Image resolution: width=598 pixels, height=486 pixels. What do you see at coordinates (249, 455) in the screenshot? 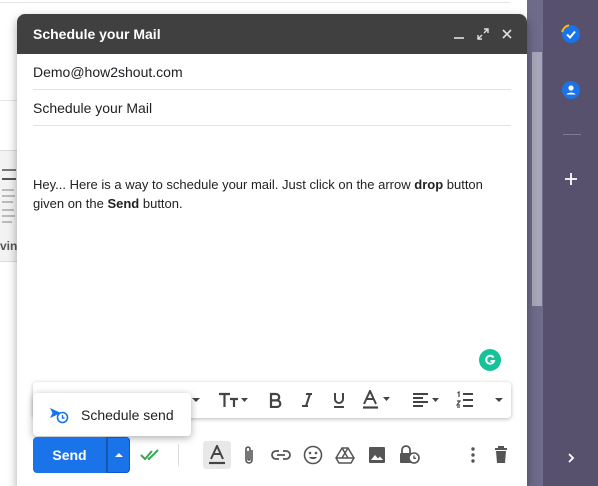
I see `attach-icon` at bounding box center [249, 455].